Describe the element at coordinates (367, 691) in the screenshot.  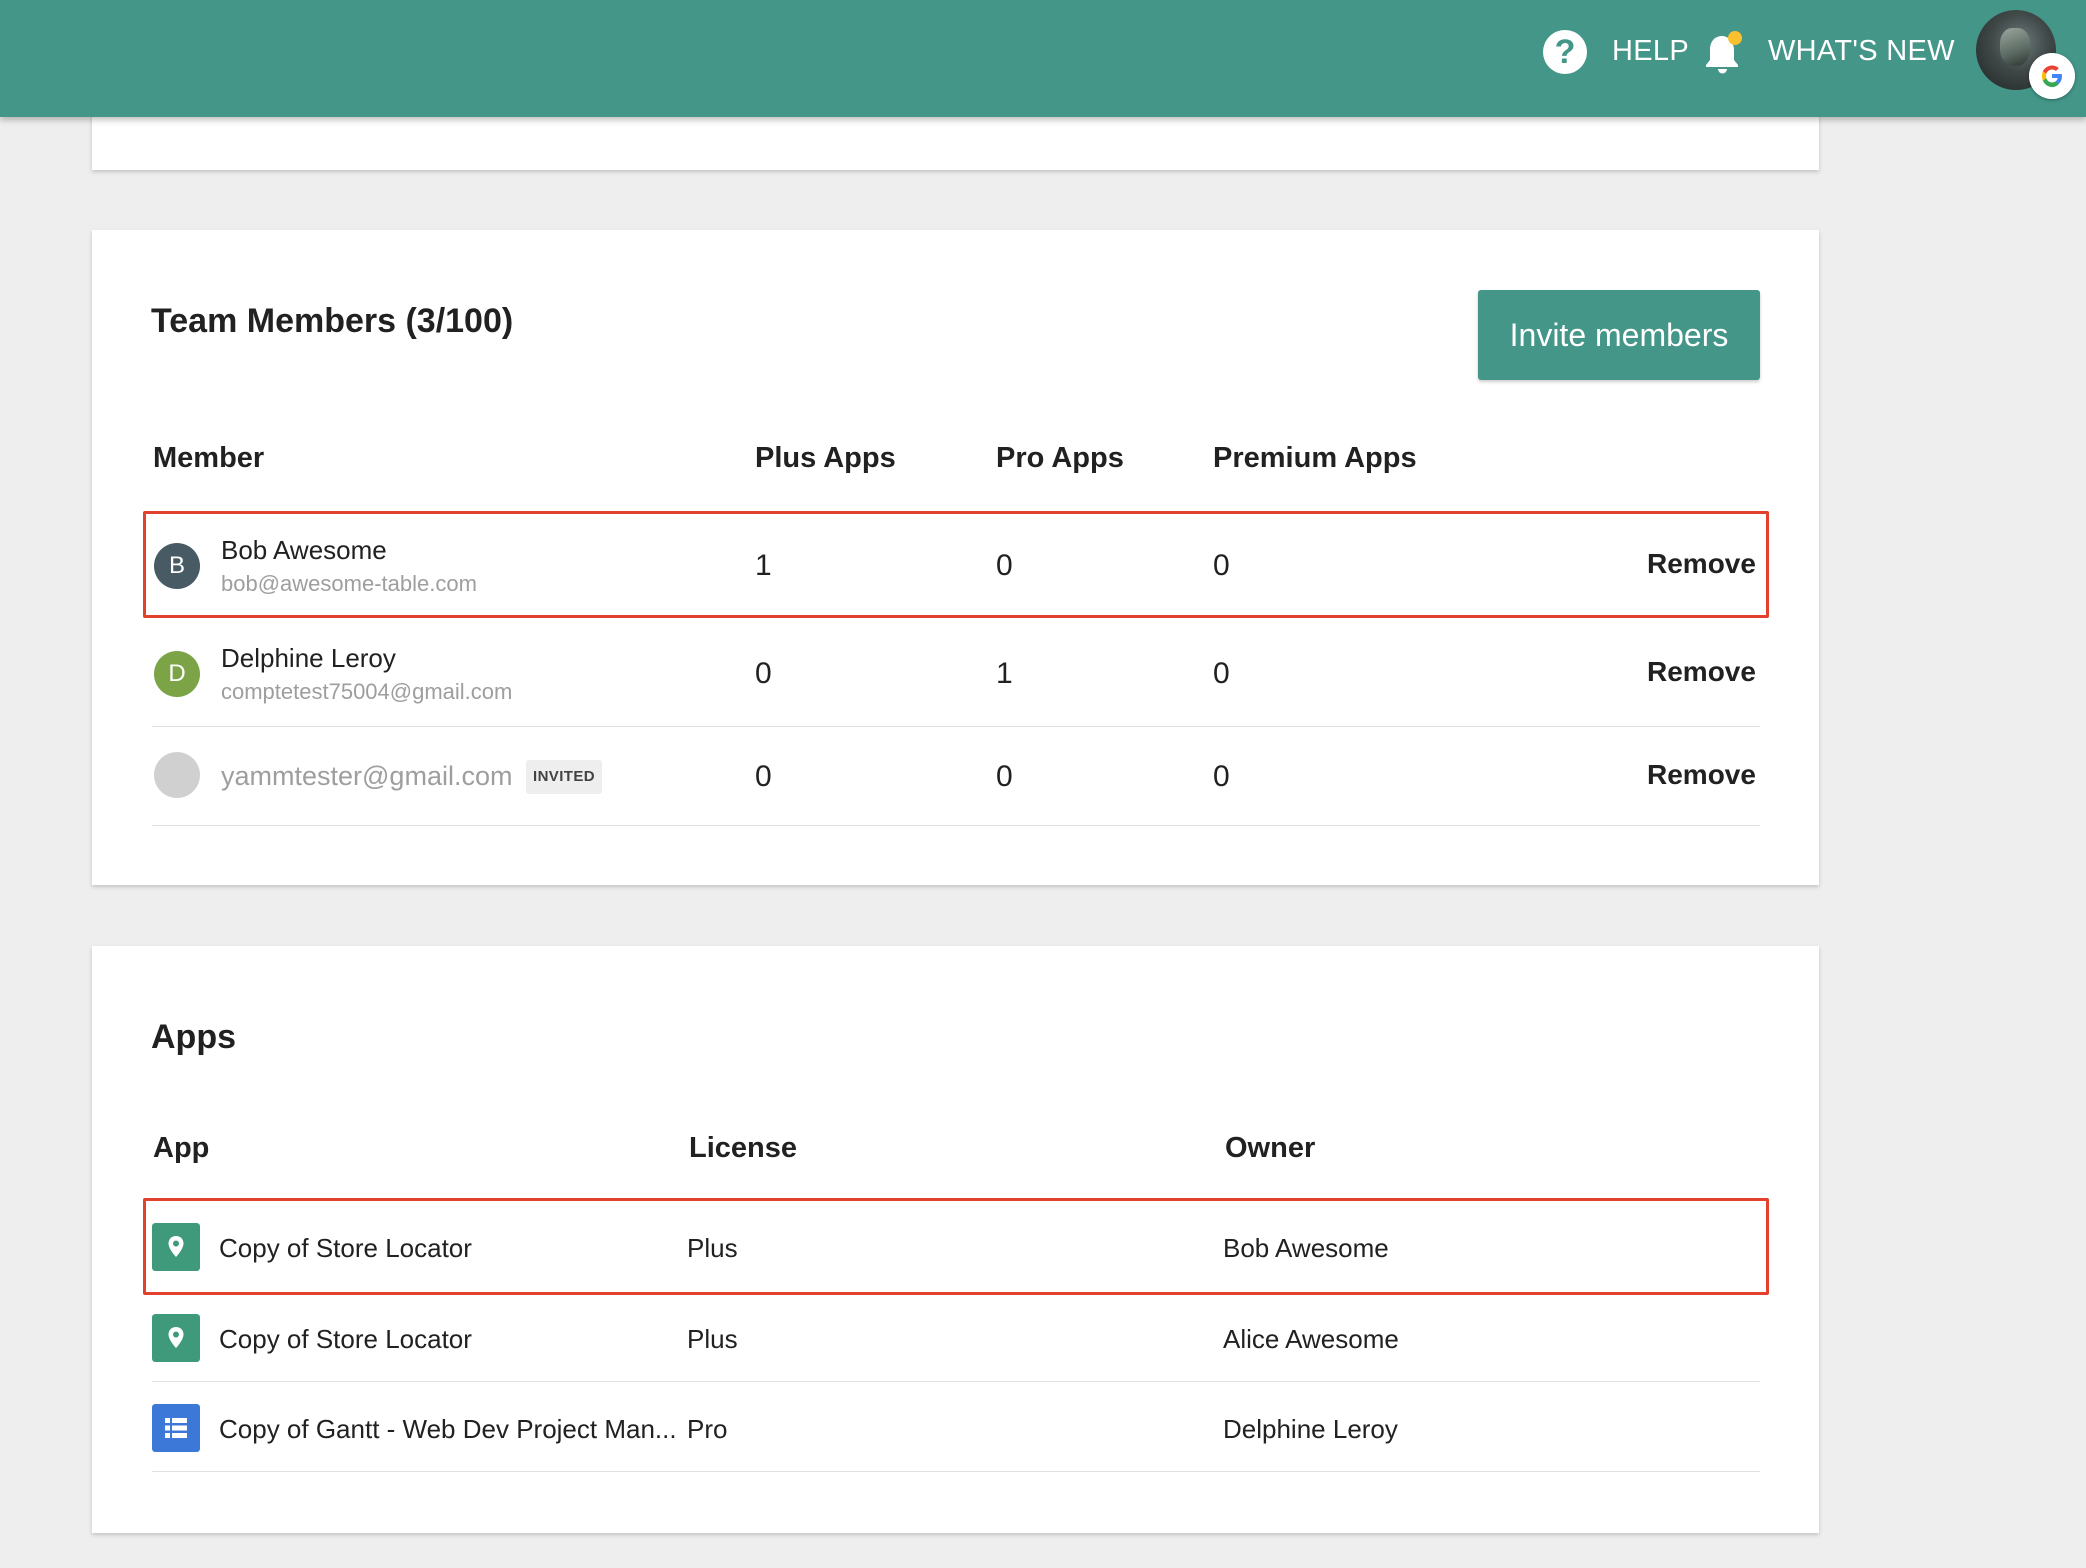
I see `member-email: comptetest75004@gmail.com` at that location.